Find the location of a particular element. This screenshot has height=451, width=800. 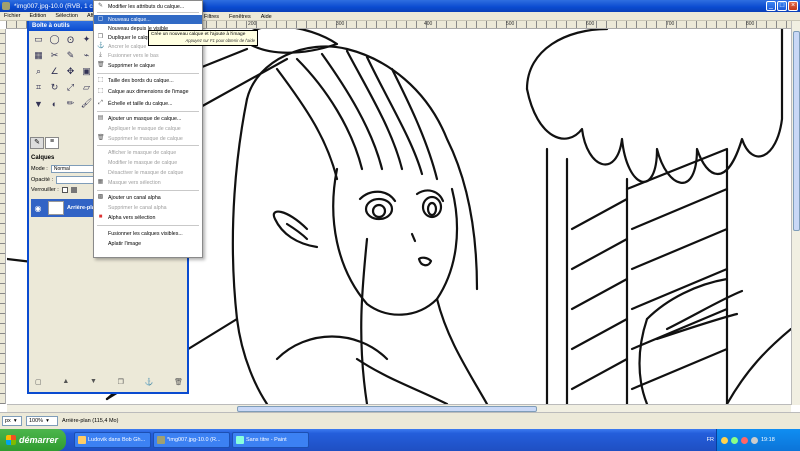

maximize-button: □ is located at coordinates (782, 6).